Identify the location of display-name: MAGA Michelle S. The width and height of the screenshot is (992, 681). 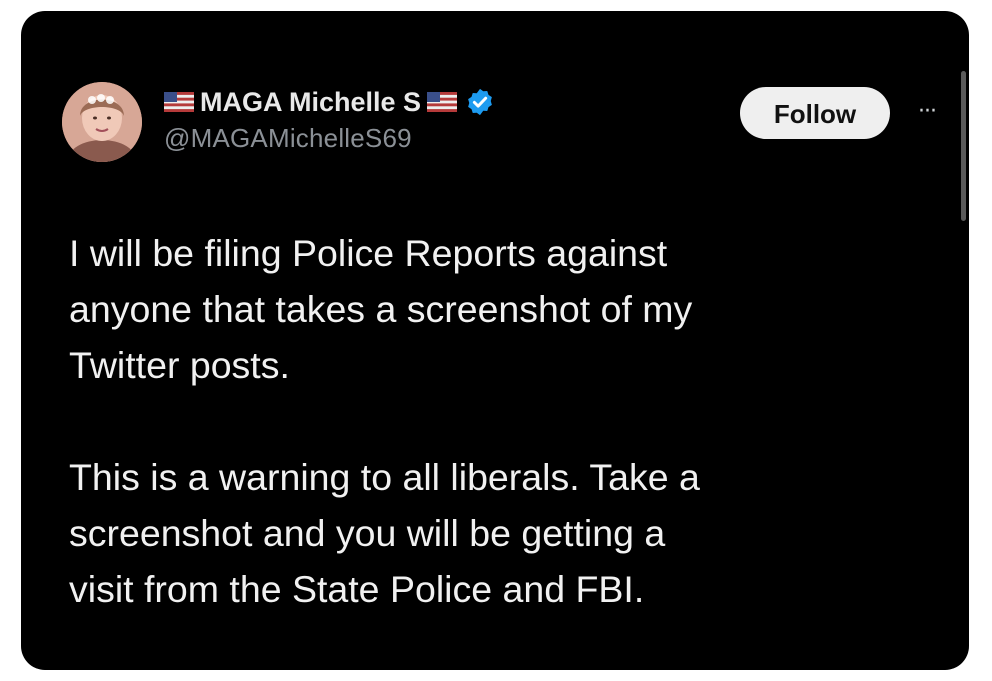
(310, 102).